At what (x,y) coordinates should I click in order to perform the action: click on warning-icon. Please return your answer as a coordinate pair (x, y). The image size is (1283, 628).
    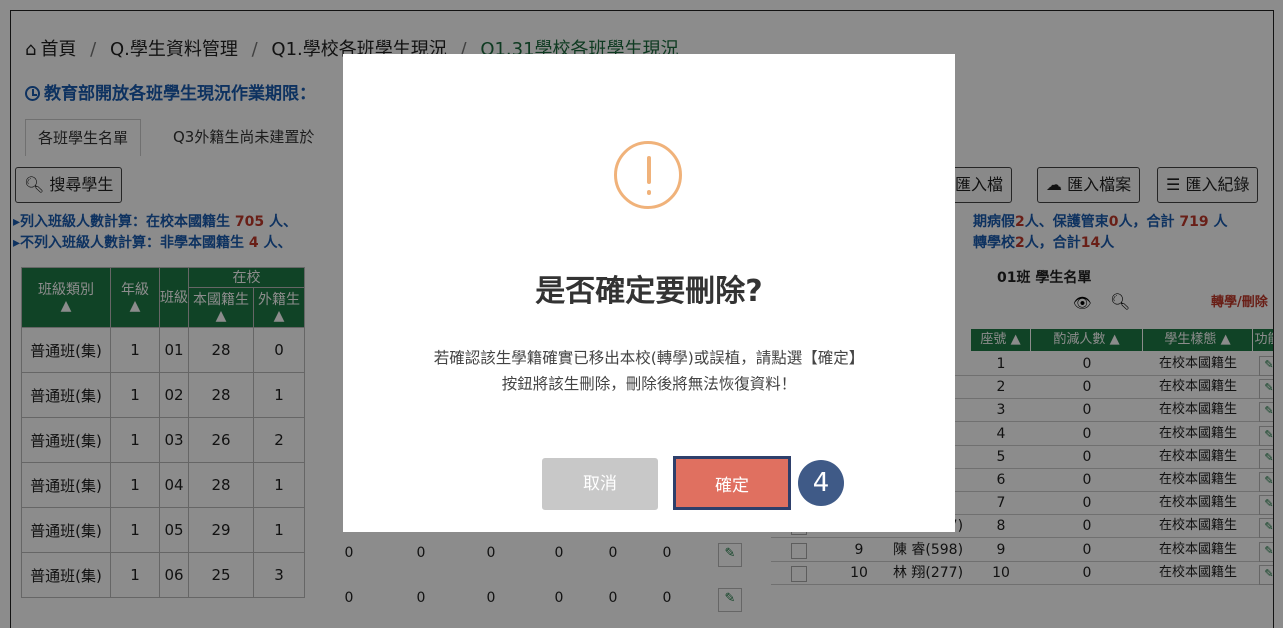
    Looking at the image, I should click on (648, 175).